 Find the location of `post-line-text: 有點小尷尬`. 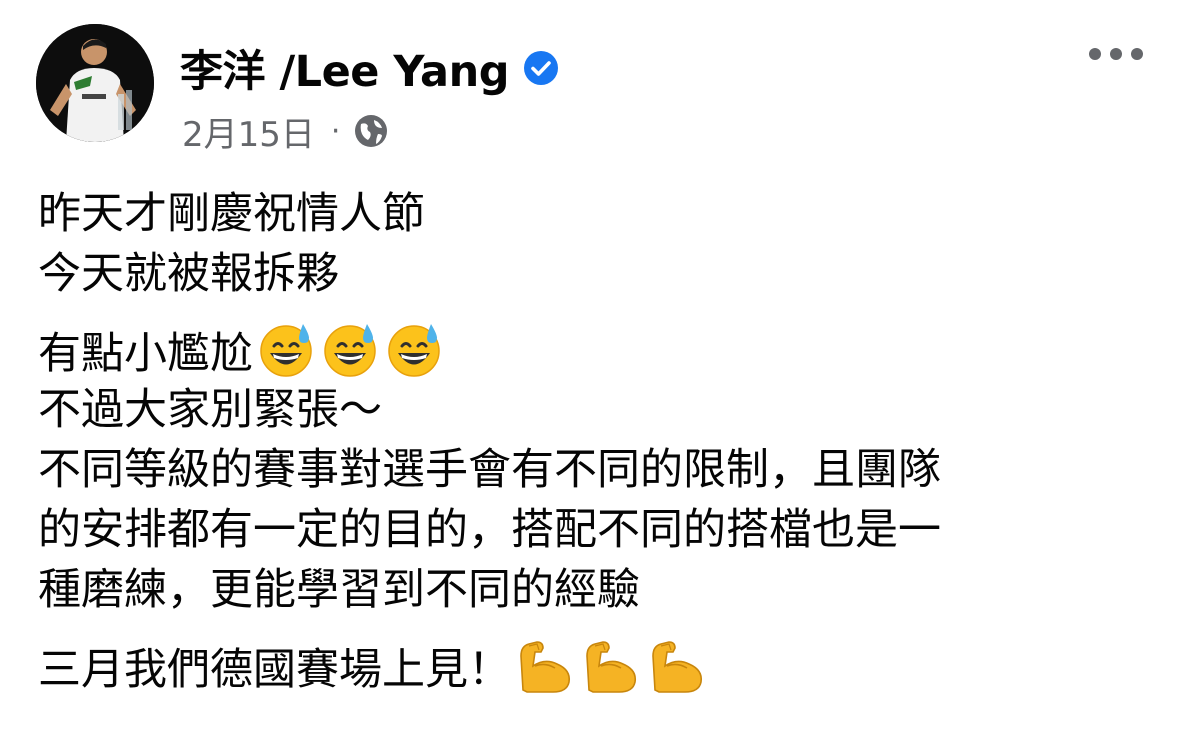

post-line-text: 有點小尷尬 is located at coordinates (145, 354).